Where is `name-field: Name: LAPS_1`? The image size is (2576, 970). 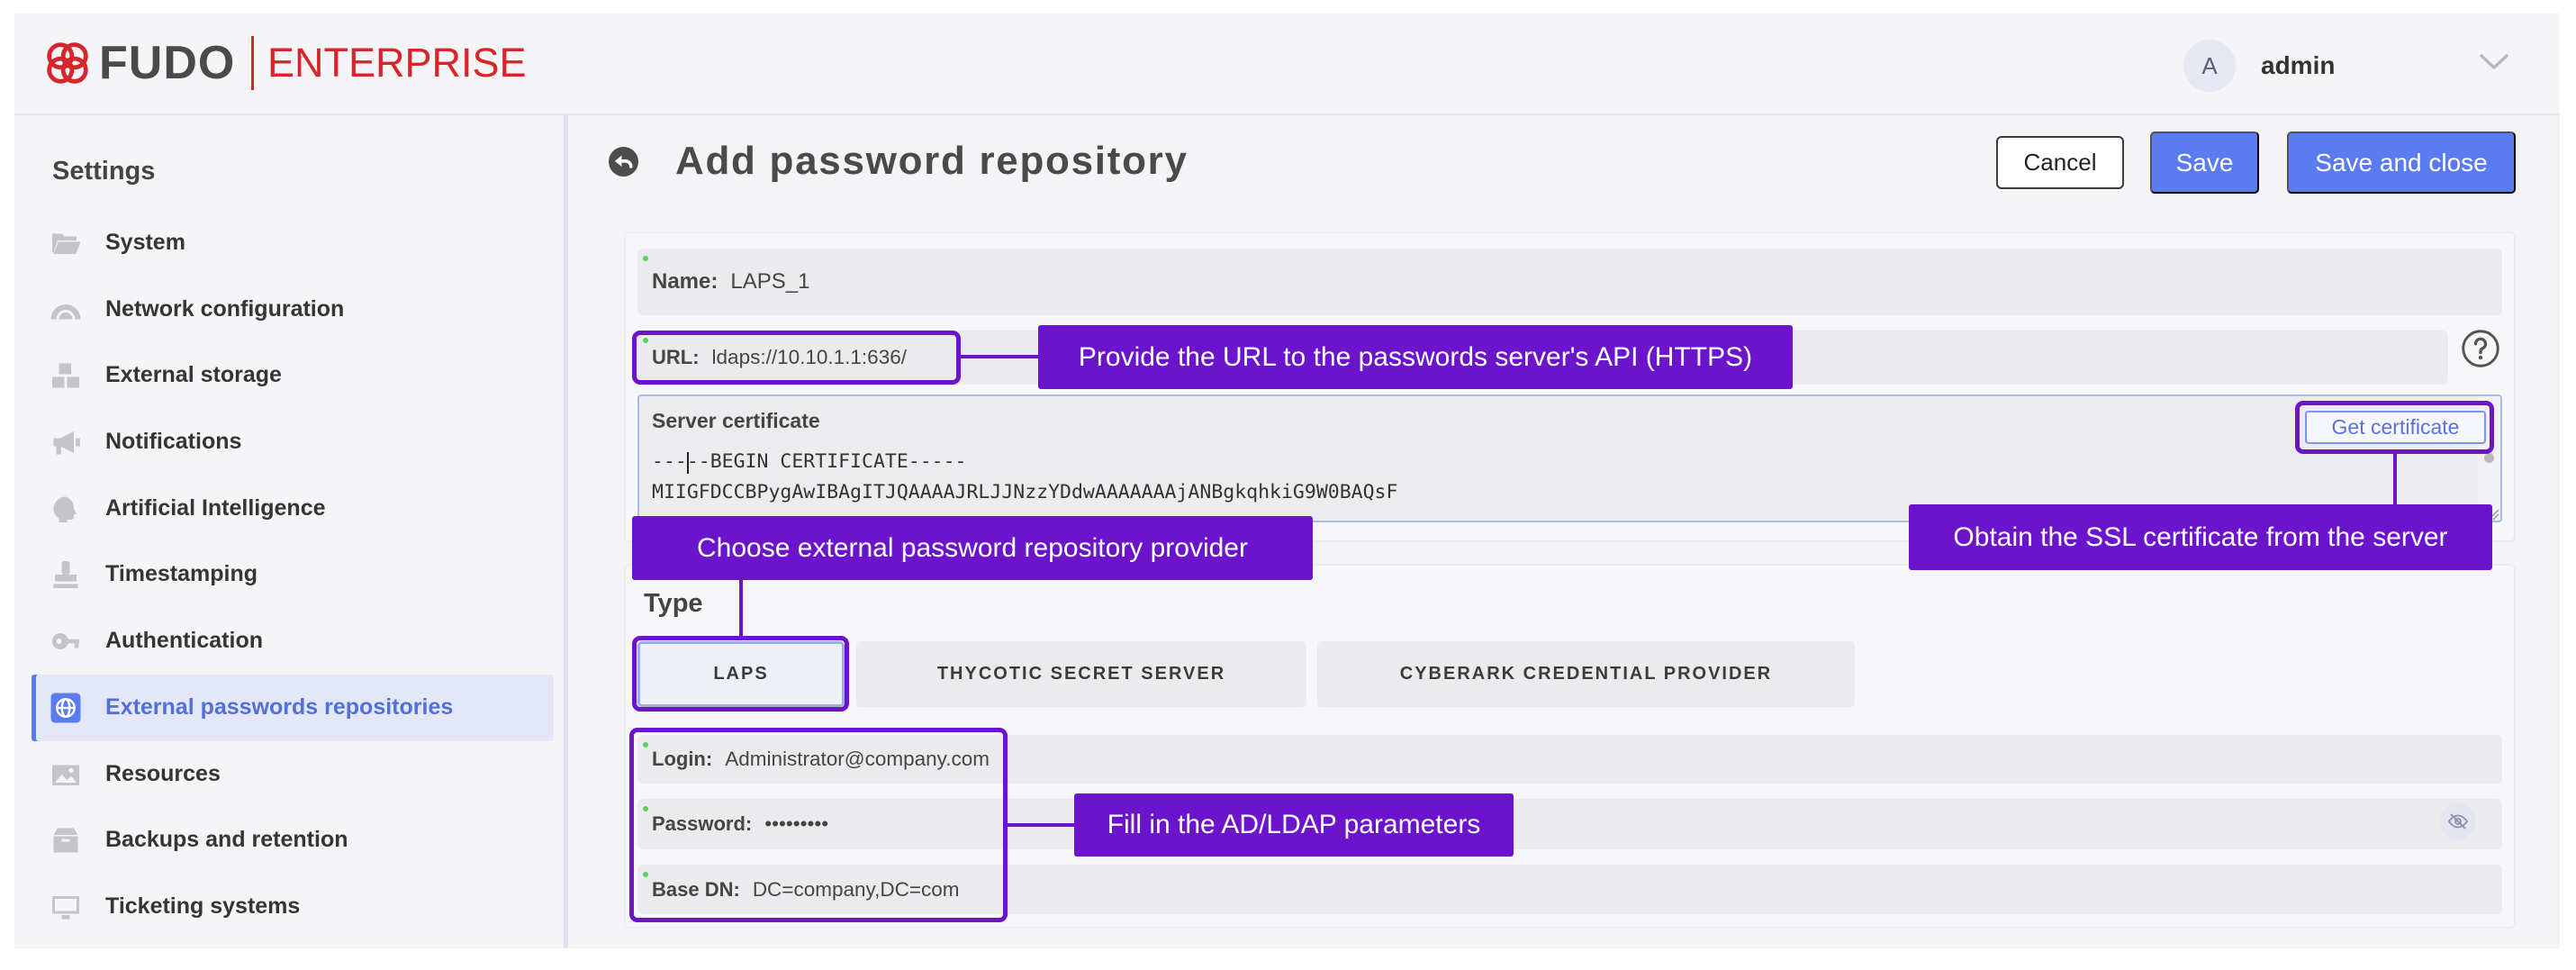
name-field: Name: LAPS_1 is located at coordinates (1569, 282).